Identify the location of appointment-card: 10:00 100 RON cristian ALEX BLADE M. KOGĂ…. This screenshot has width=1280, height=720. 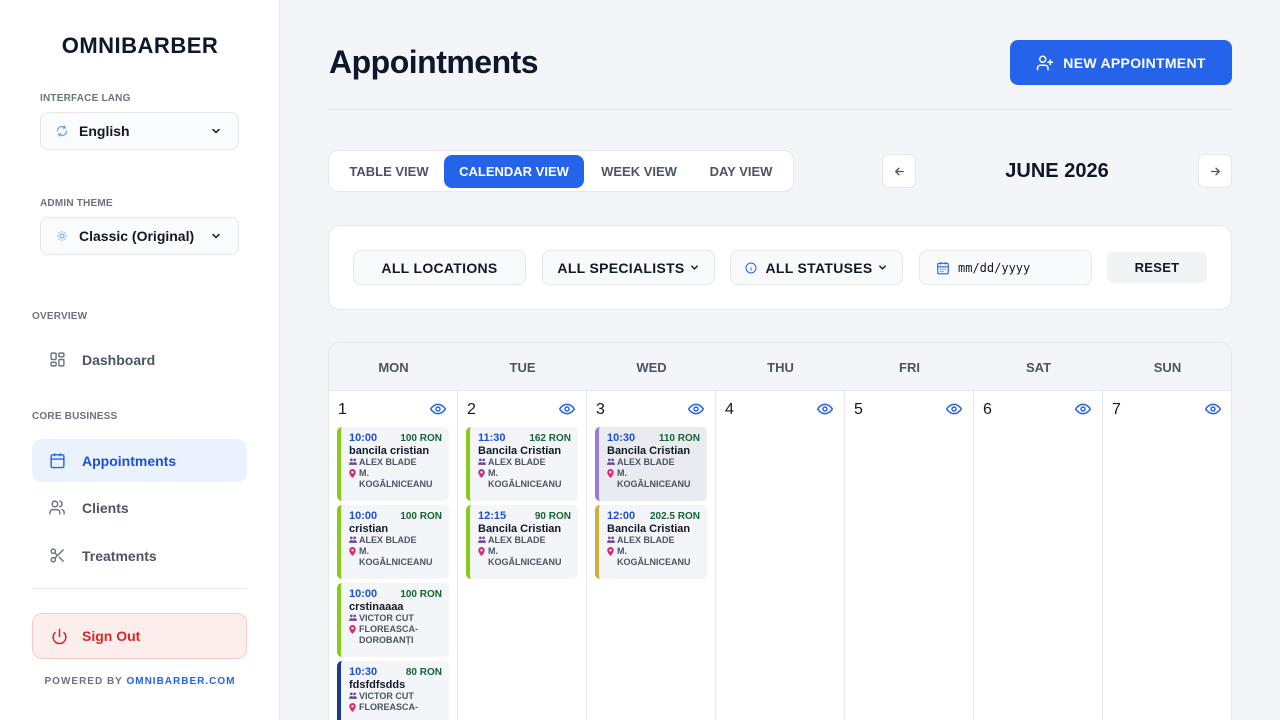
(393, 542).